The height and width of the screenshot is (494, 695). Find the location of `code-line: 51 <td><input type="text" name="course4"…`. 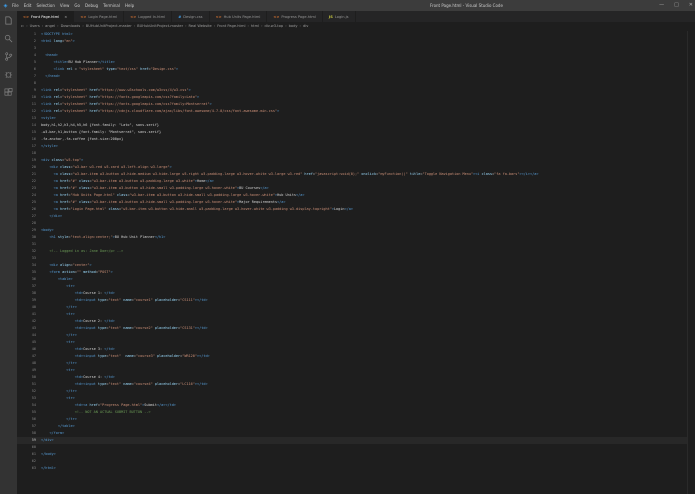

code-line: 51 <td><input type="text" name="course4"… is located at coordinates (356, 384).